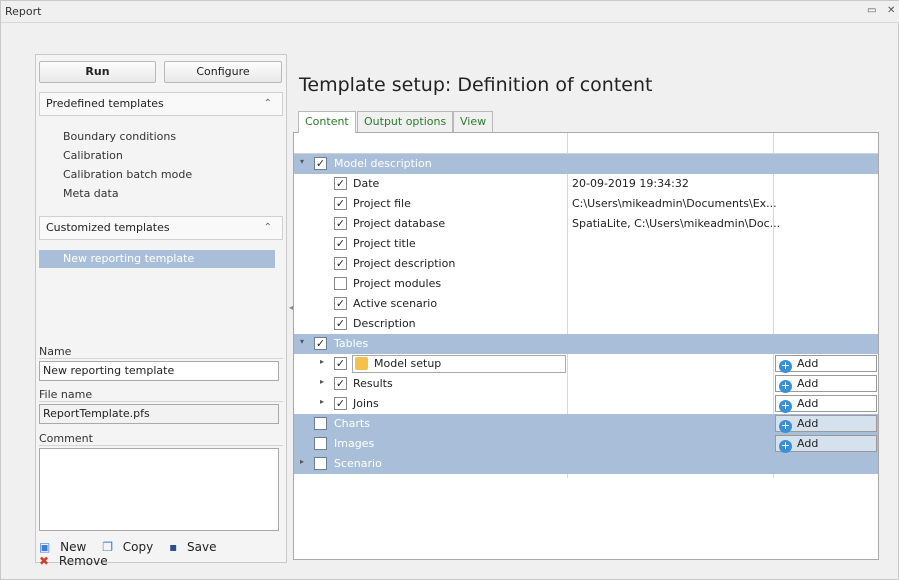 The image size is (899, 580). What do you see at coordinates (373, 383) in the screenshot?
I see `row-label: Results` at bounding box center [373, 383].